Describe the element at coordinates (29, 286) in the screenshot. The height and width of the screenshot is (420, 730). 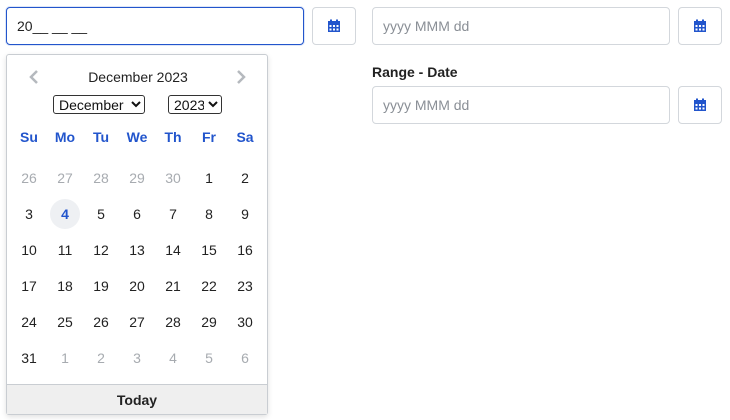
I see `calendar-day: 17` at that location.